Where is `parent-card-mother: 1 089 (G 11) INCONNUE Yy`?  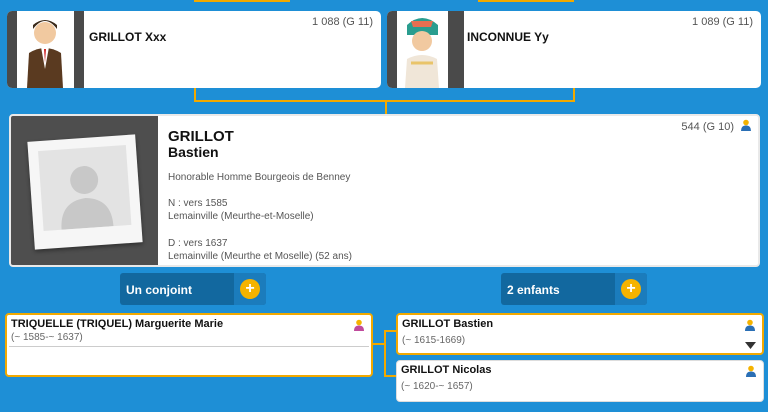 parent-card-mother: 1 089 (G 11) INCONNUE Yy is located at coordinates (574, 49).